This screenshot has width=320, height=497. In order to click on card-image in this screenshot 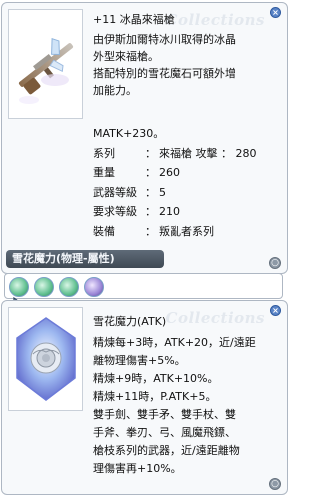, I will do `click(45, 359)`.